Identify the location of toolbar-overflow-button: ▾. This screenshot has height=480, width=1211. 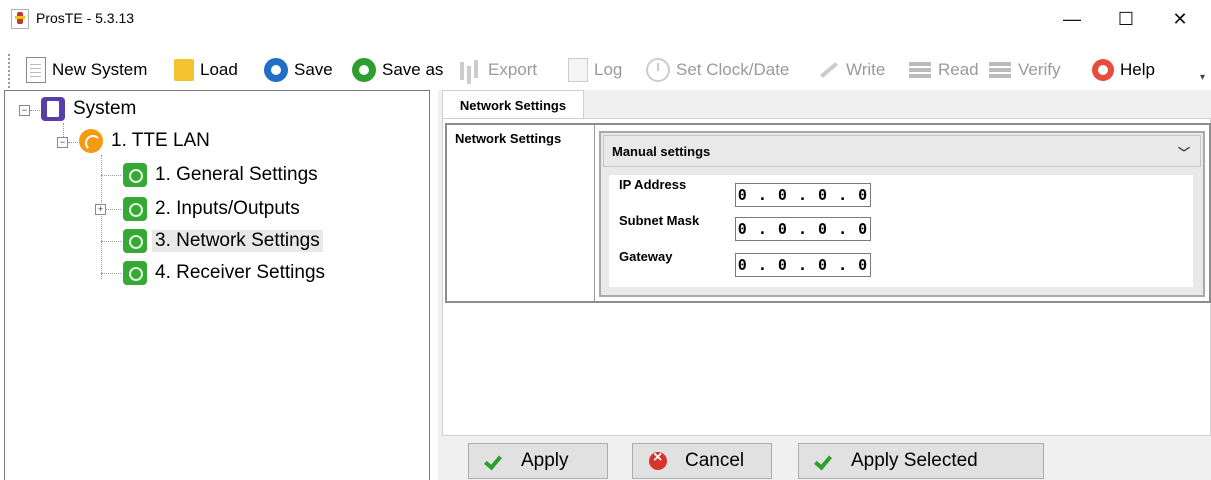
(1202, 77).